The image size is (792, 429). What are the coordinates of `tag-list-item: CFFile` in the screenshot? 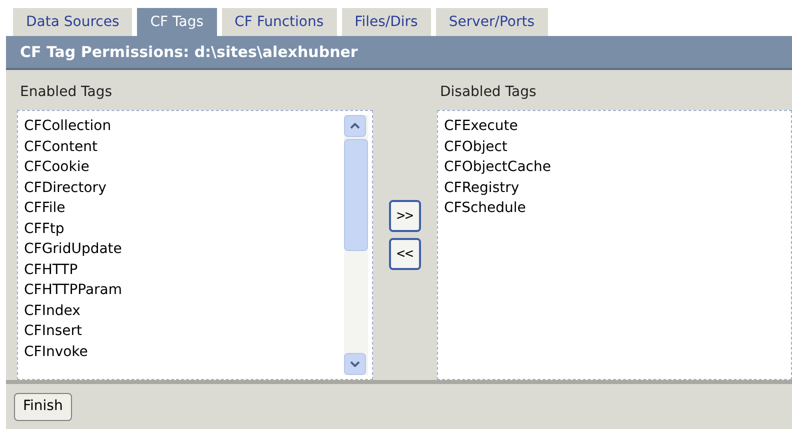 It's located at (184, 208).